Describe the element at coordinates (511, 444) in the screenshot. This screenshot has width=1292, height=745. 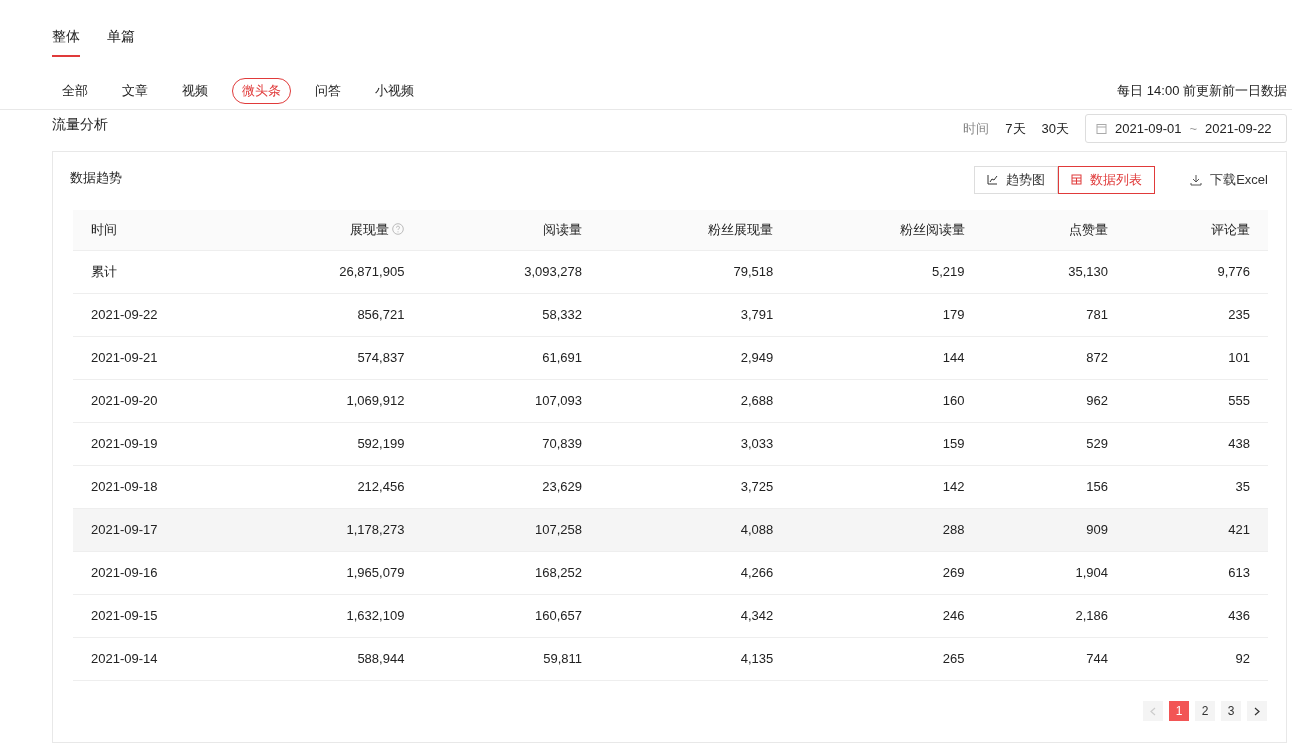
I see `table-cell: 70,839` at that location.